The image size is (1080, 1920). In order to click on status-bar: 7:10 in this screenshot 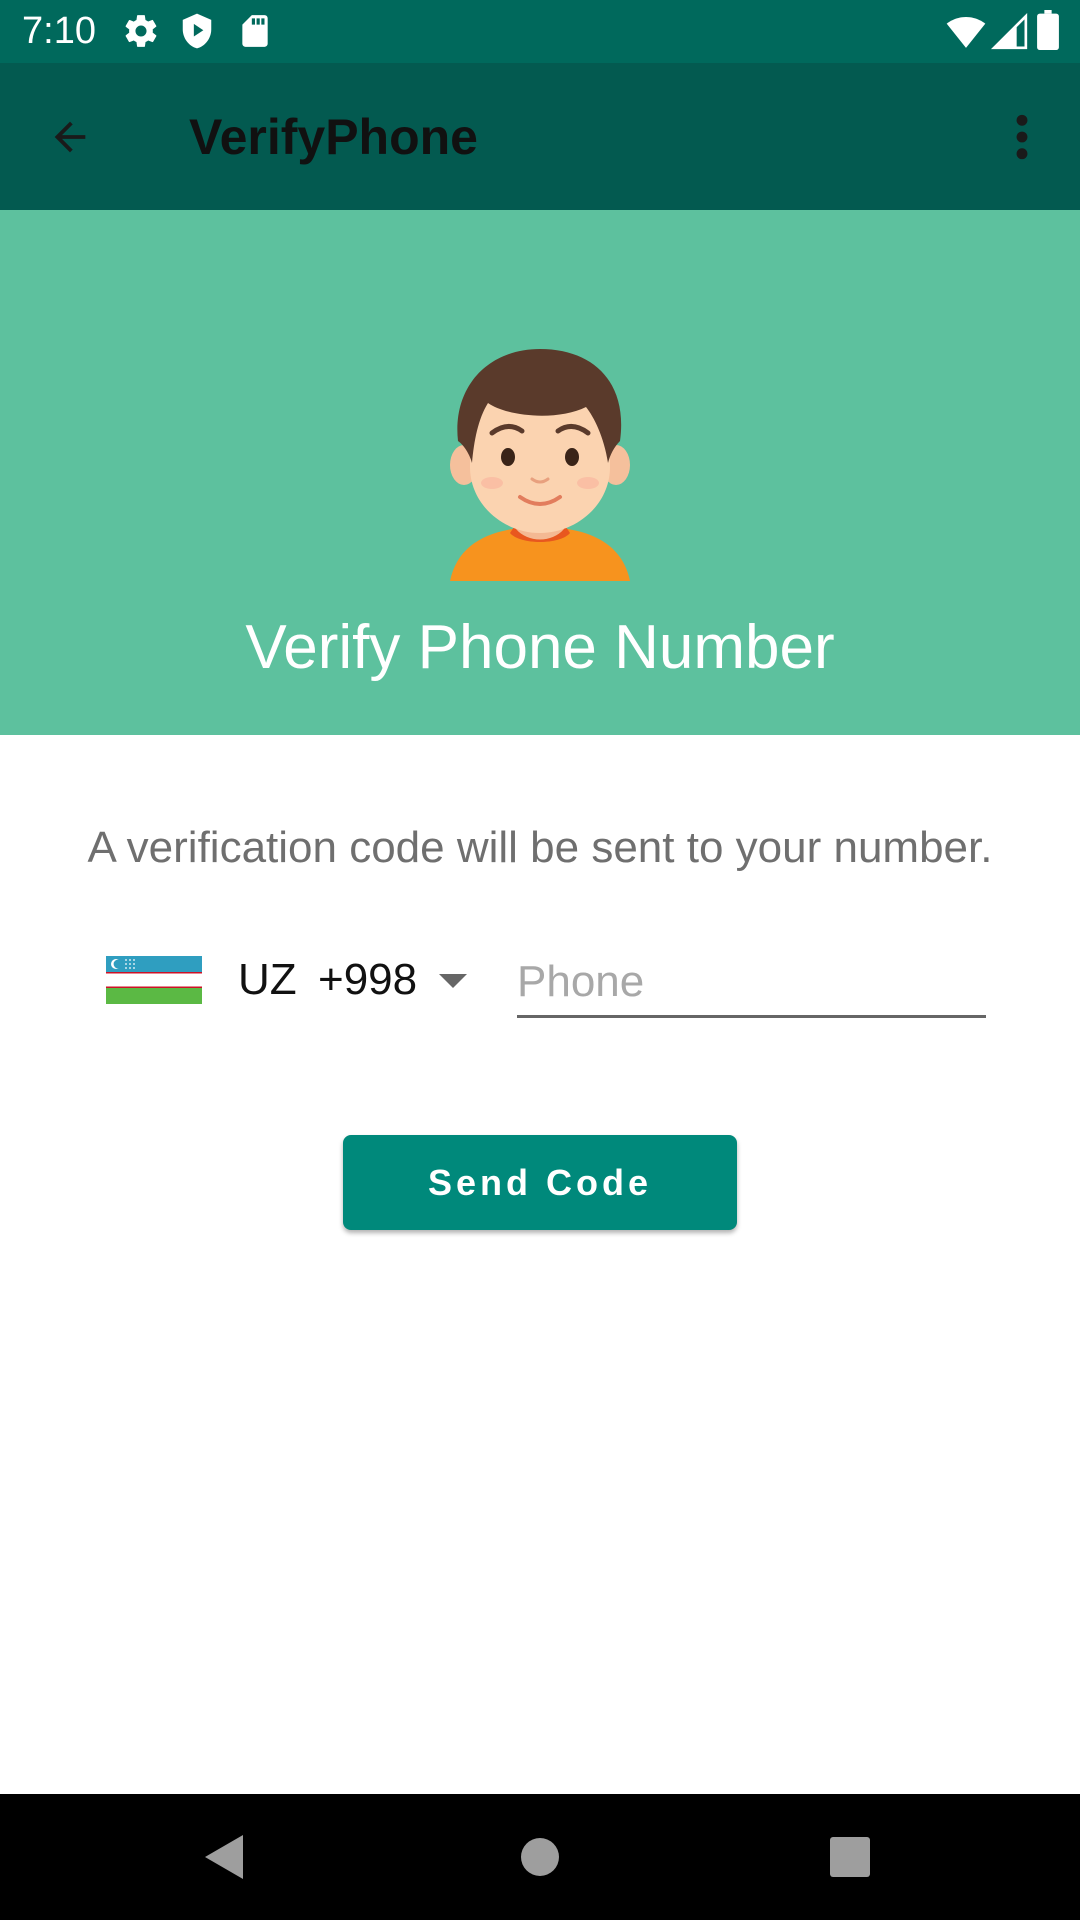, I will do `click(540, 31)`.